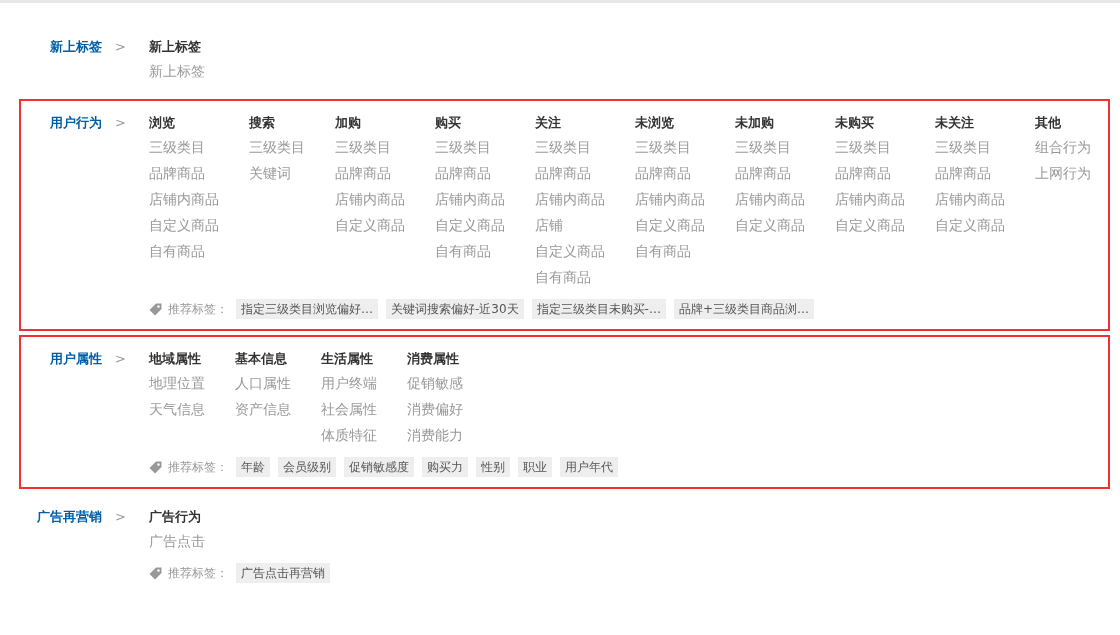 This screenshot has height=635, width=1120. What do you see at coordinates (261, 359) in the screenshot?
I see `group-title: 基本信息` at bounding box center [261, 359].